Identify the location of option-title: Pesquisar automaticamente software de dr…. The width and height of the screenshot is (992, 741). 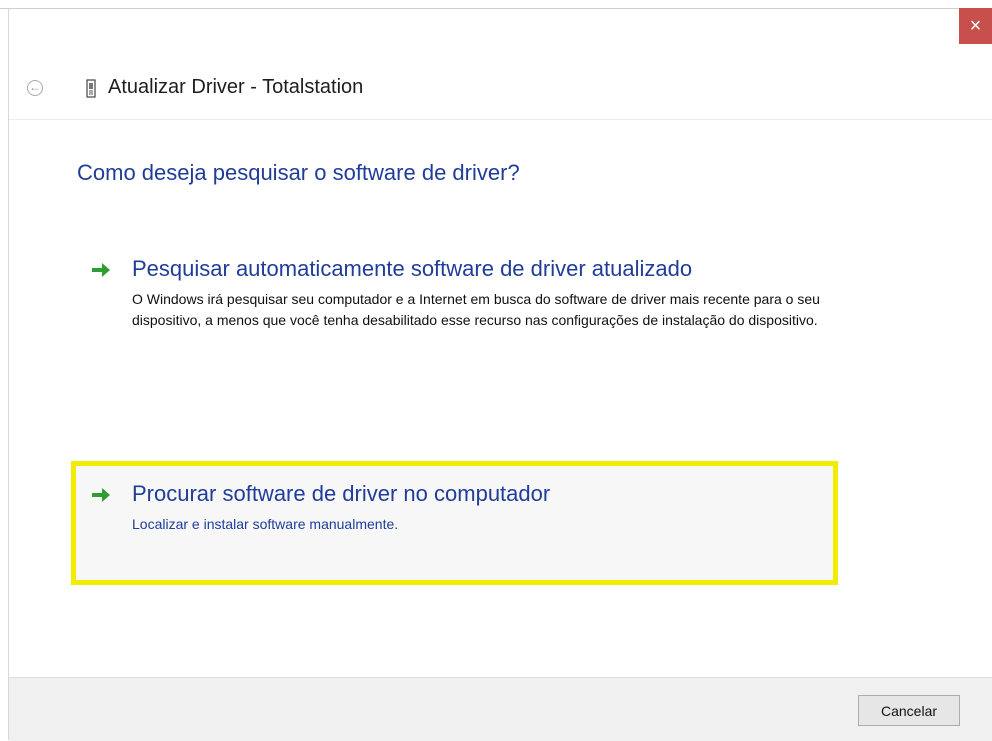
(412, 268).